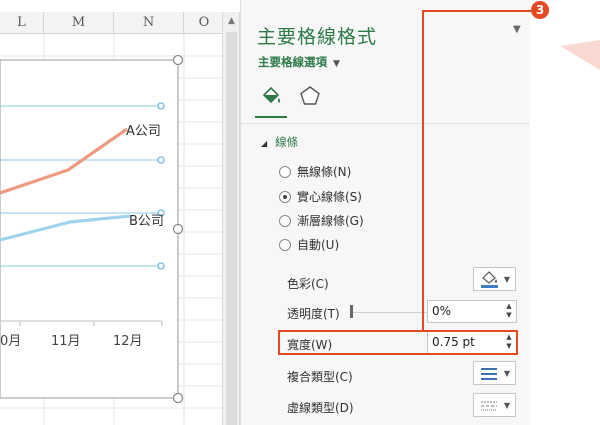  Describe the element at coordinates (476, 170) in the screenshot. I see `callout-connector-line` at that location.